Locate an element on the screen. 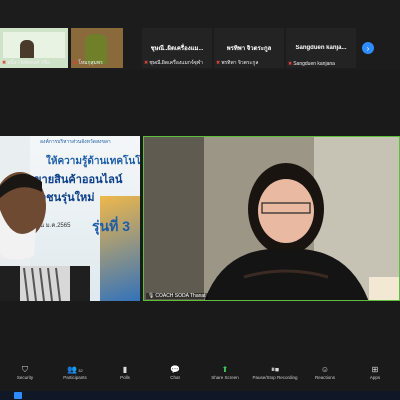 The image size is (400, 400). share-screen-button: ⬆ Share Screen is located at coordinates (225, 372).